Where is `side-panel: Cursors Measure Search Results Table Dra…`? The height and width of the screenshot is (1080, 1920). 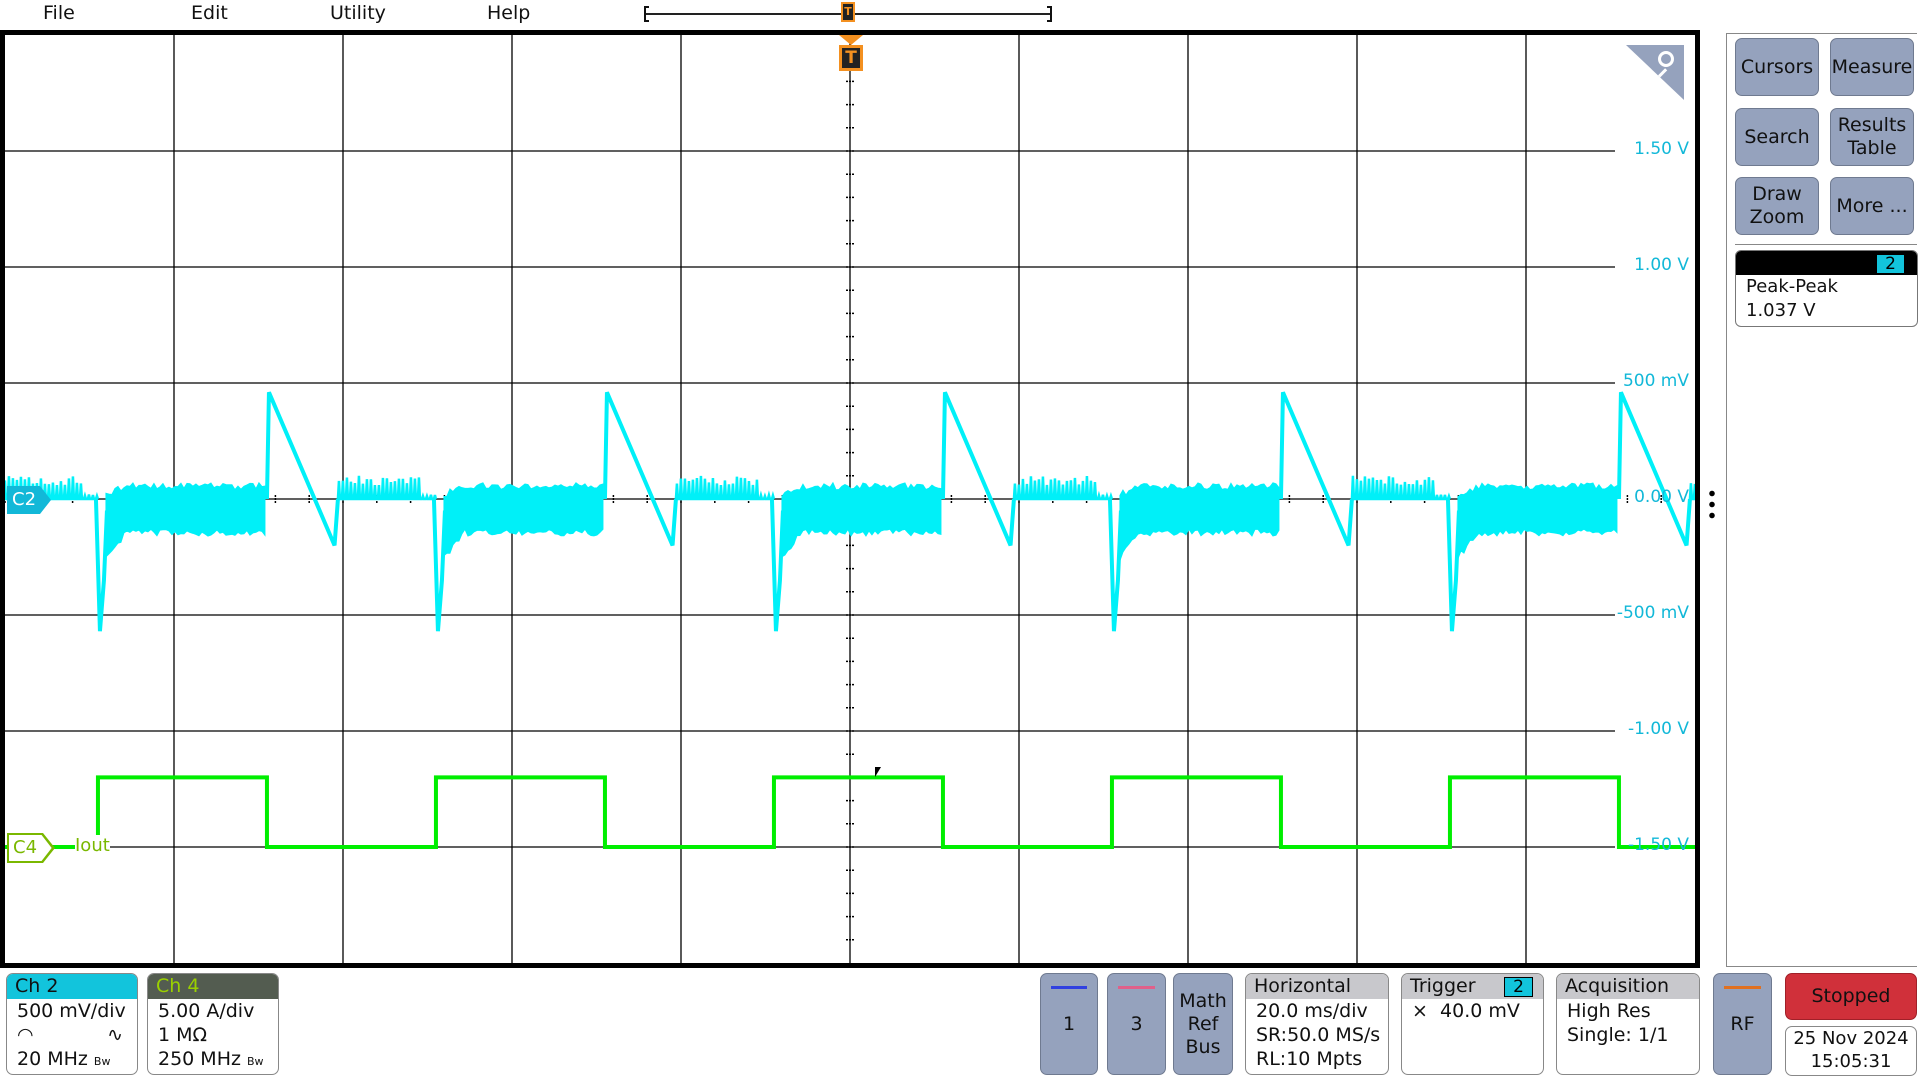
side-panel: Cursors Measure Search Results Table Dra… is located at coordinates (1822, 500).